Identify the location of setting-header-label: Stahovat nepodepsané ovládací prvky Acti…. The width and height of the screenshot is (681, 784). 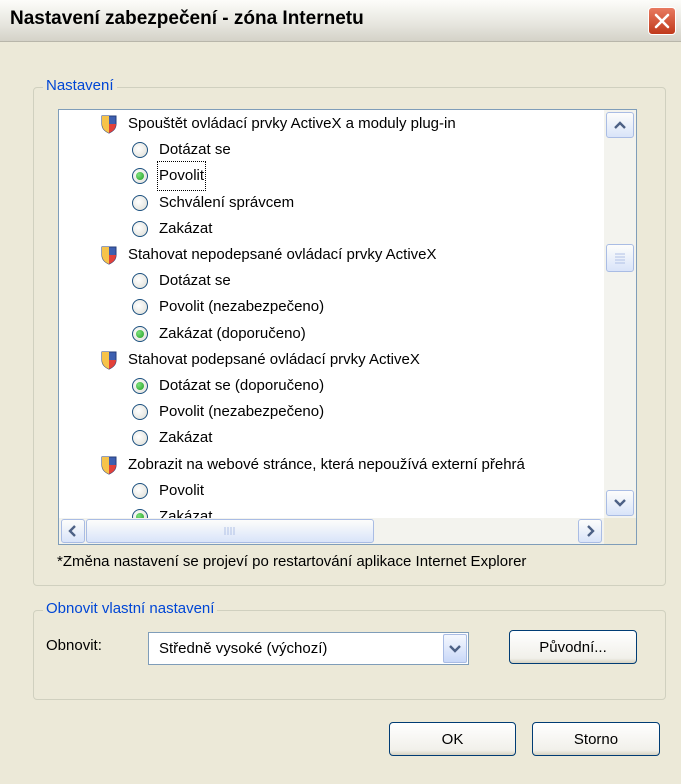
(282, 254).